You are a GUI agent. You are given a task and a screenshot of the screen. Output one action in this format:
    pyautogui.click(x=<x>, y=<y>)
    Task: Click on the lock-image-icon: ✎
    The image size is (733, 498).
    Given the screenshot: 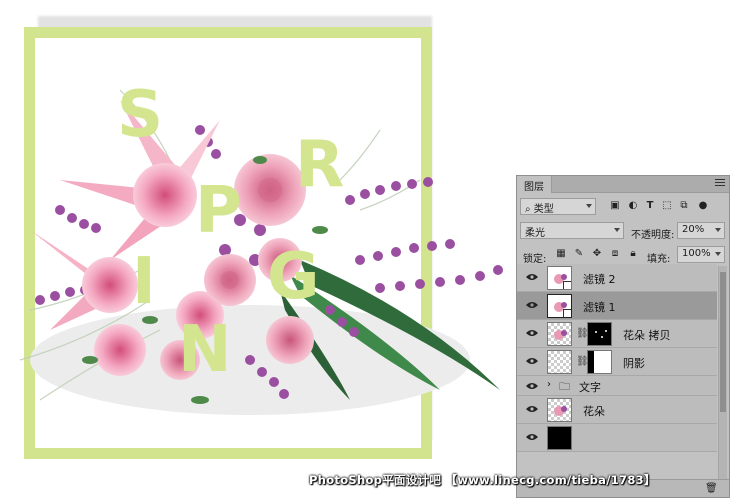 What is the action you would take?
    pyautogui.click(x=579, y=254)
    